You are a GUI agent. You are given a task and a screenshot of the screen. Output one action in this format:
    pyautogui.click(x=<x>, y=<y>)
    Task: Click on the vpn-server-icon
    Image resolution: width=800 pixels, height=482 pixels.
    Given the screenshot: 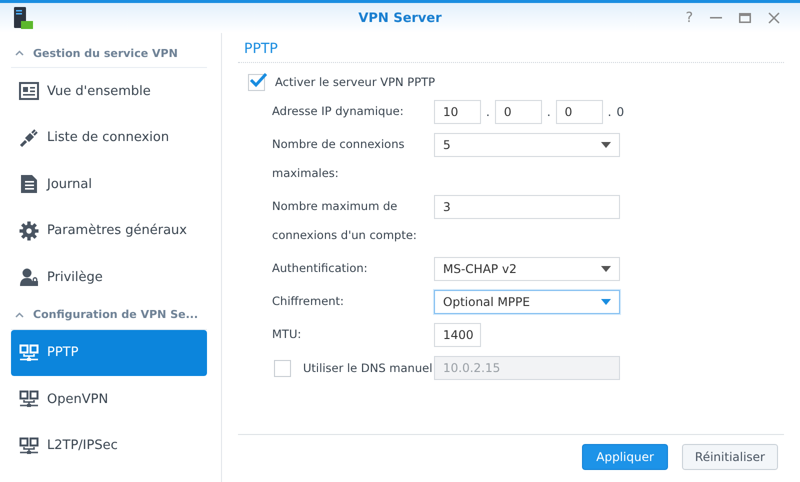 What is the action you would take?
    pyautogui.click(x=23, y=18)
    